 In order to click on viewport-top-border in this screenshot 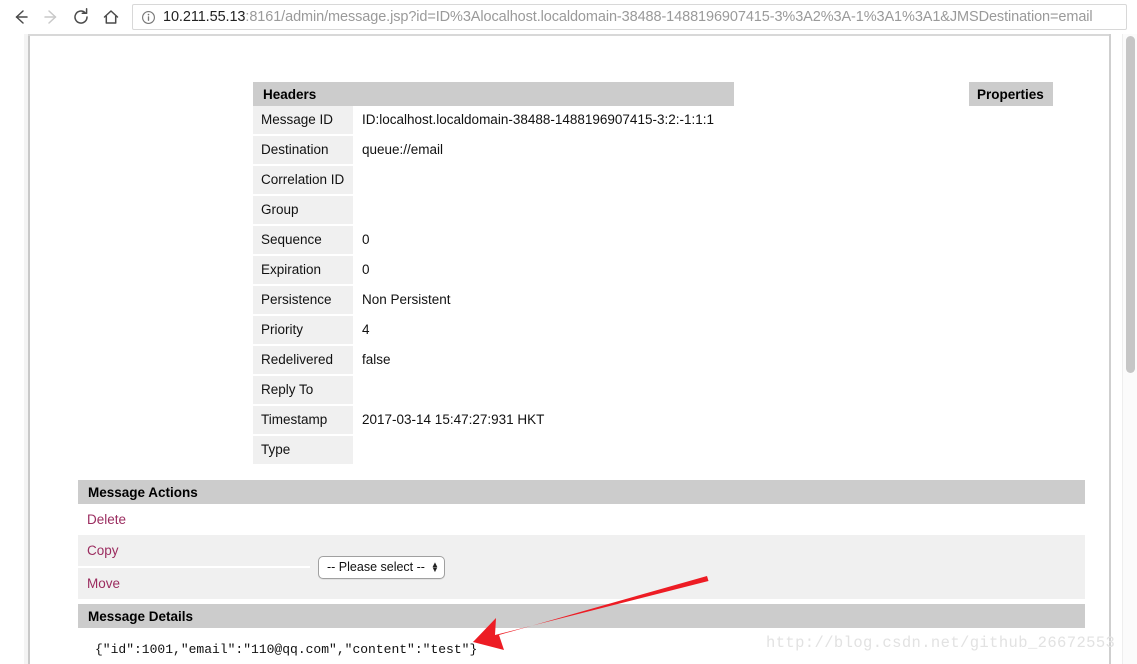, I will do `click(569, 35)`.